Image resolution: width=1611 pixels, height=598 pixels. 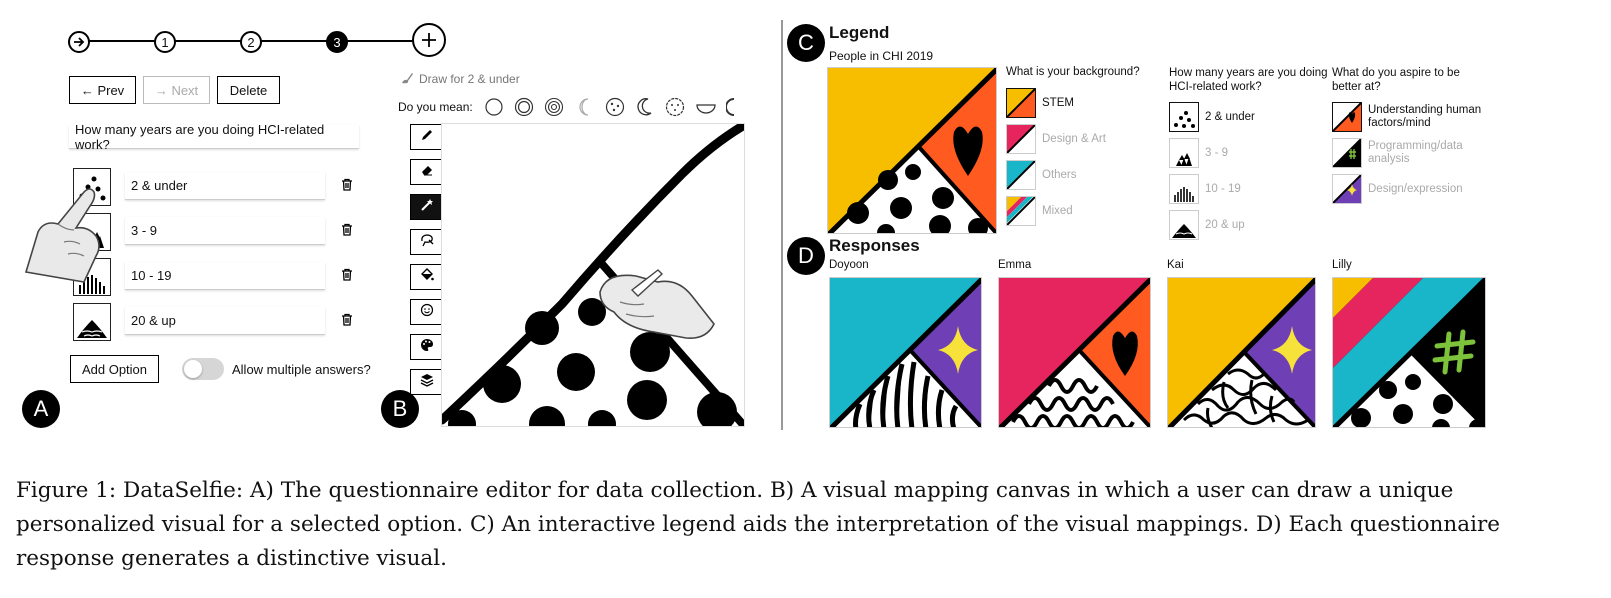 I want to click on pointing-hand-icon, so click(x=68, y=237).